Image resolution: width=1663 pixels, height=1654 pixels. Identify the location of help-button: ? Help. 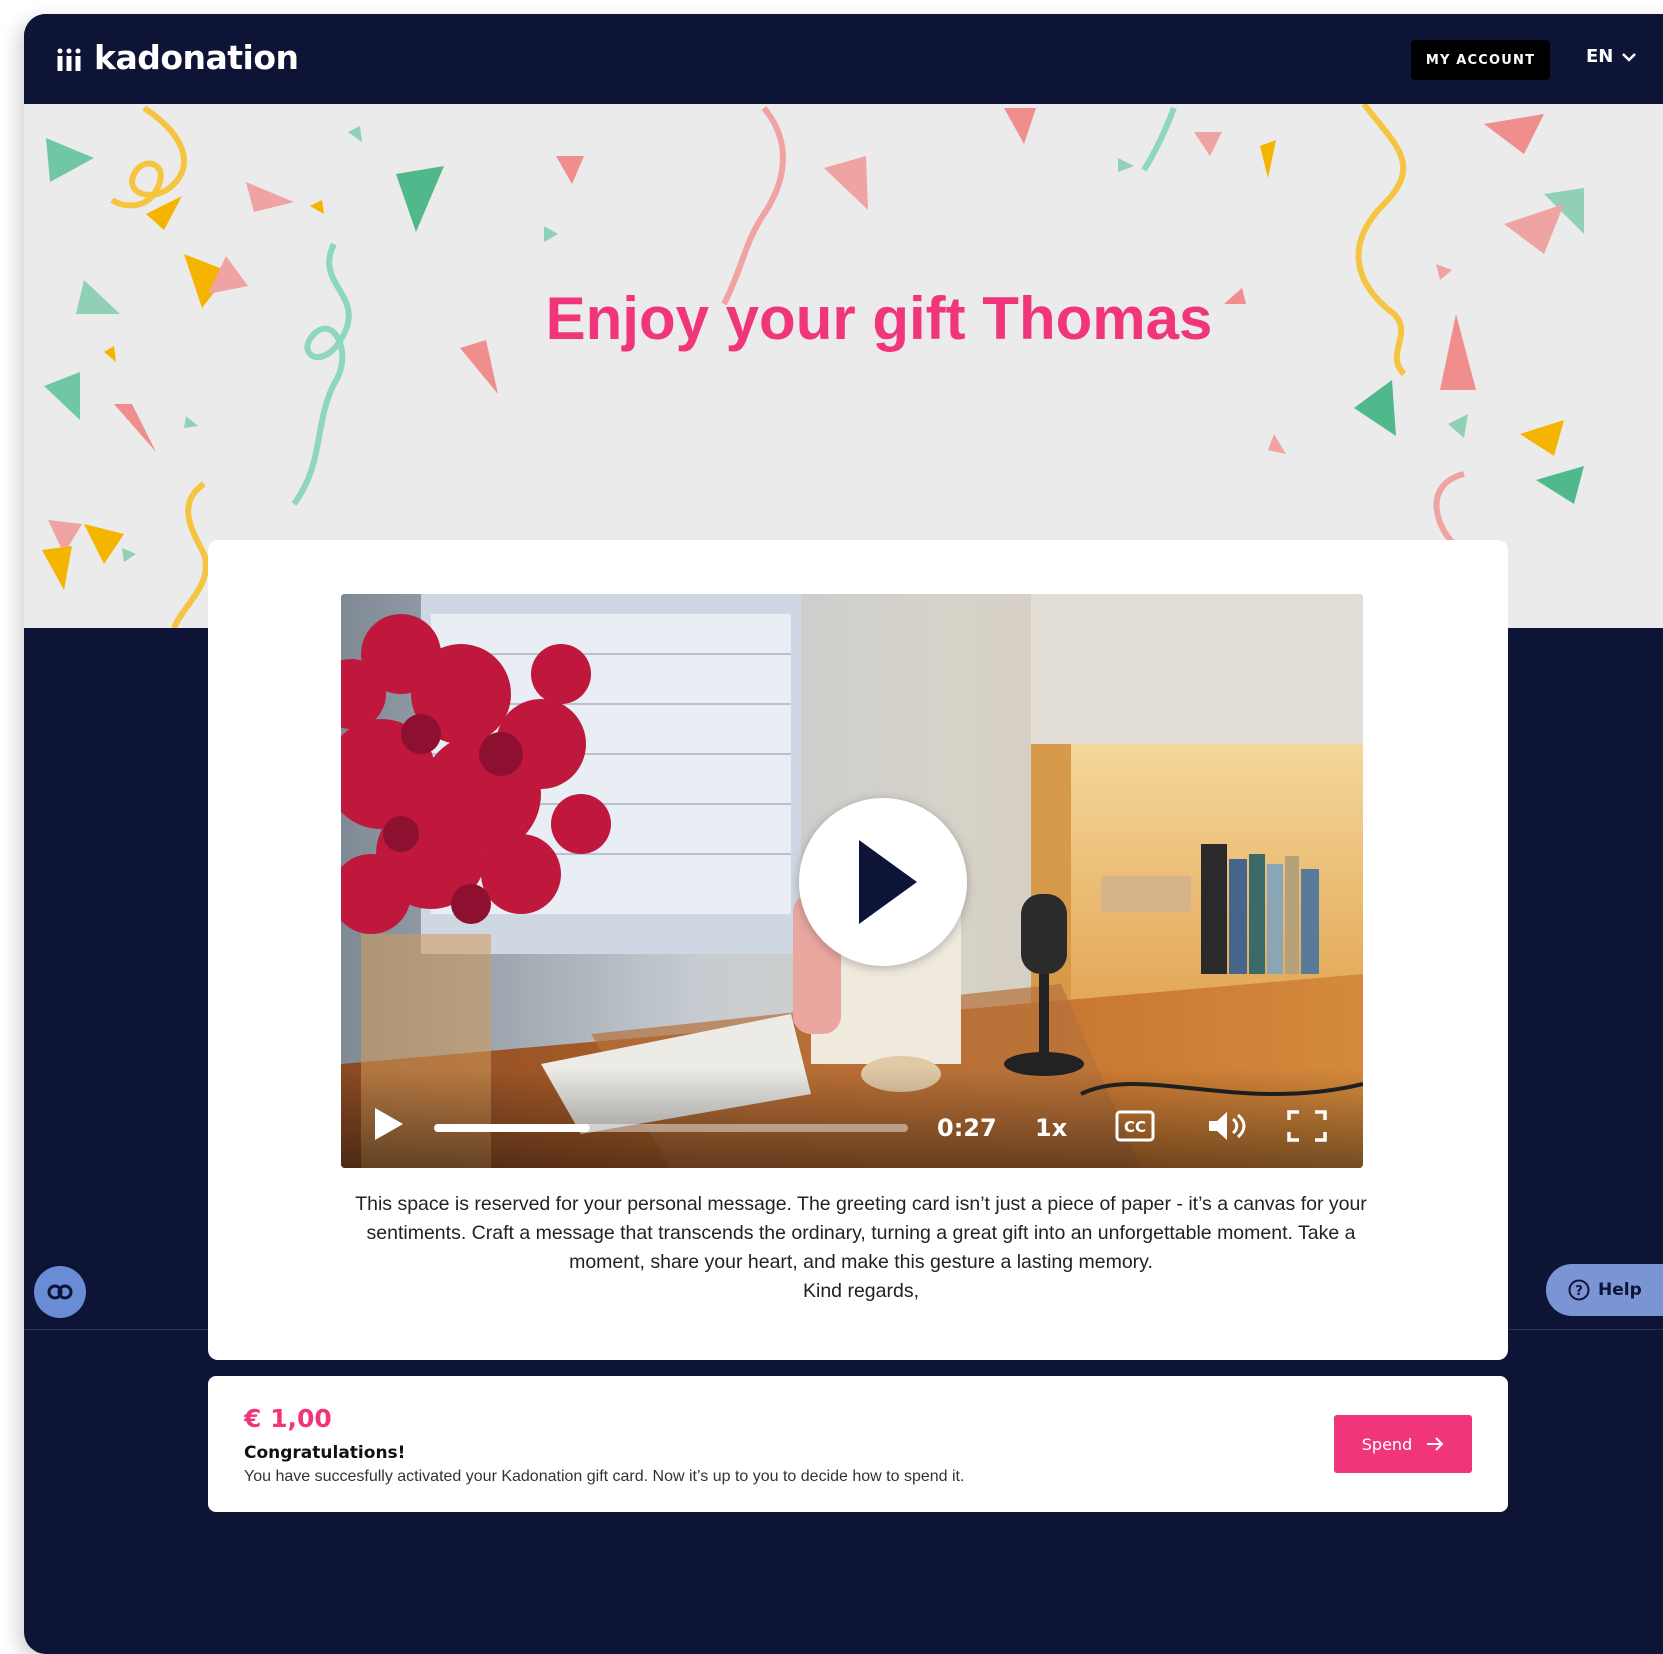
(1604, 1290).